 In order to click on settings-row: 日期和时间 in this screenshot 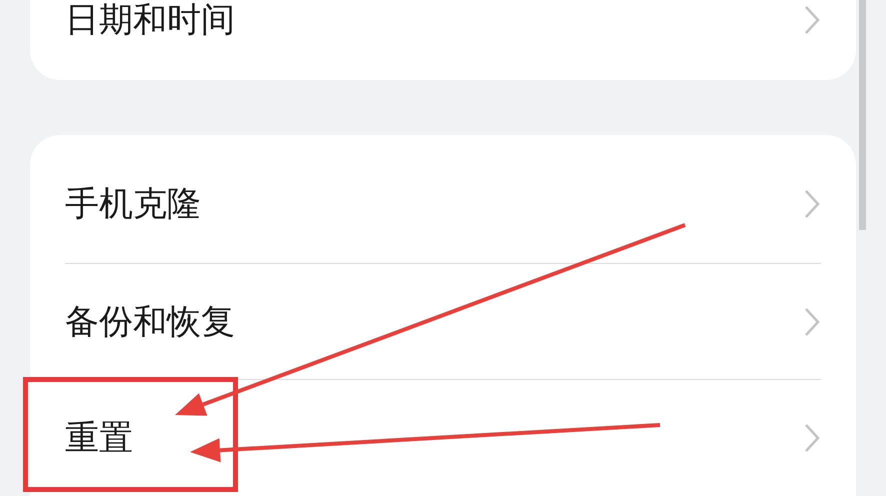, I will do `click(443, 19)`.